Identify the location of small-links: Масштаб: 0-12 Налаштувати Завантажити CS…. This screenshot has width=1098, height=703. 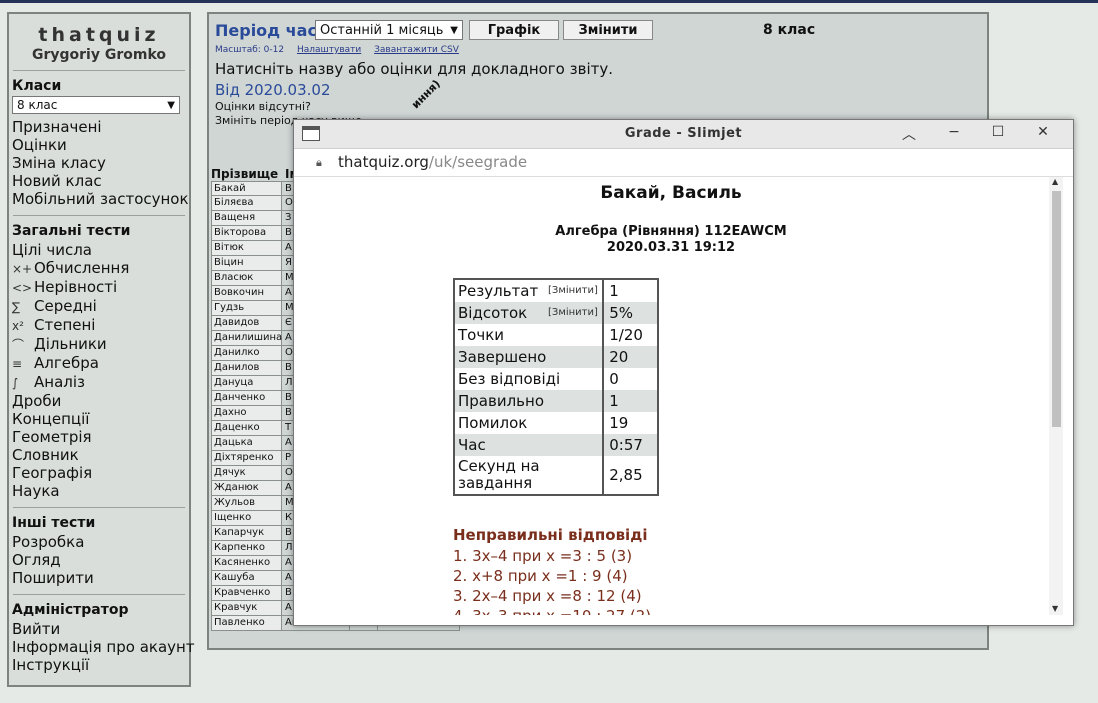
(342, 50).